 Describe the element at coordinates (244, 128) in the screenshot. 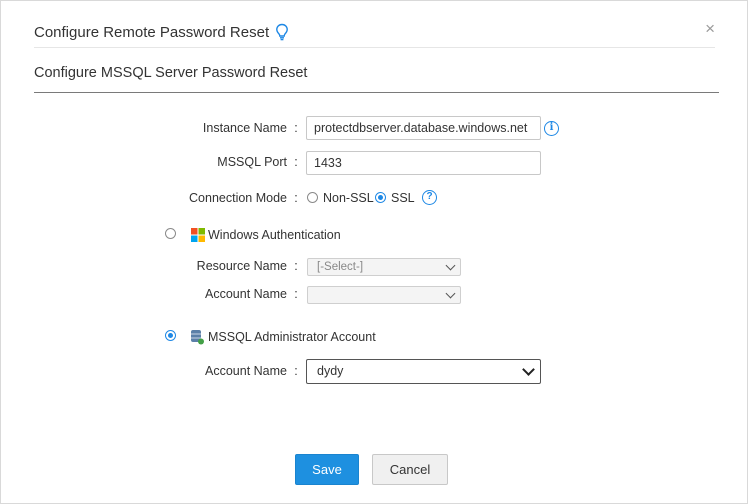

I see `instance-name-label-text: Instance Name` at that location.